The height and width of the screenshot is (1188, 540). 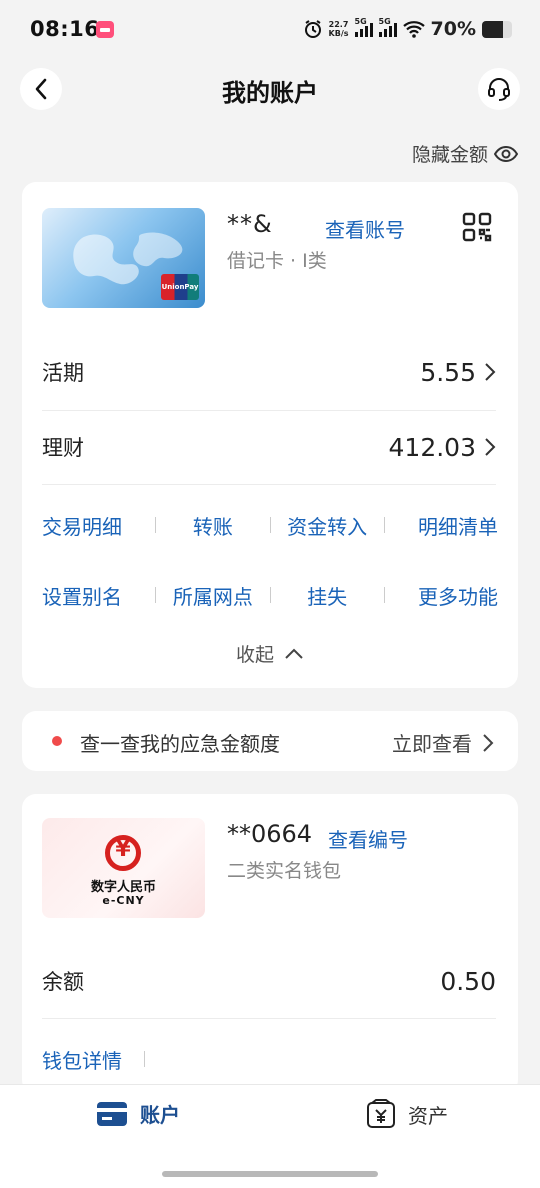 What do you see at coordinates (497, 29) in the screenshot?
I see `battery-icon` at bounding box center [497, 29].